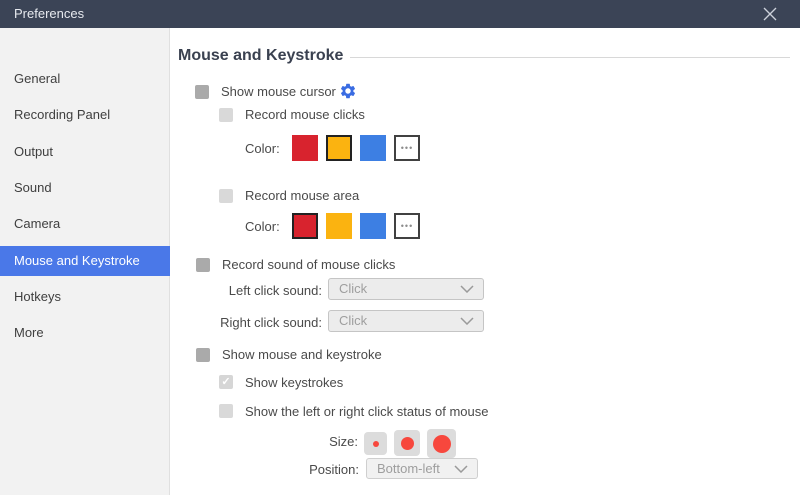 Image resolution: width=800 pixels, height=495 pixels. What do you see at coordinates (407, 226) in the screenshot?
I see `area-color-more-button: •••` at bounding box center [407, 226].